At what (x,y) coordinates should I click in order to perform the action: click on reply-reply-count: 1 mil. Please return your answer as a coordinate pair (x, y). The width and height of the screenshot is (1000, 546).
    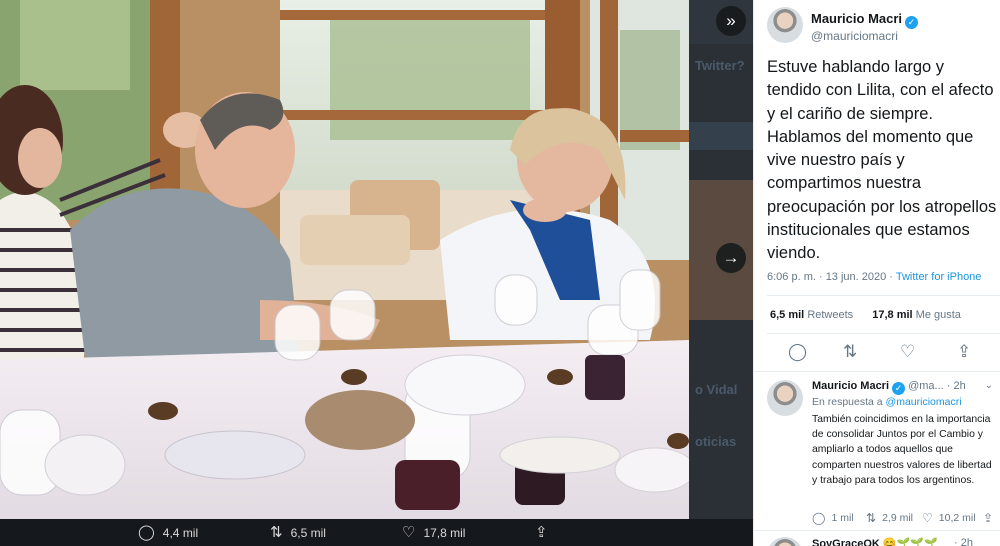
    Looking at the image, I should click on (842, 518).